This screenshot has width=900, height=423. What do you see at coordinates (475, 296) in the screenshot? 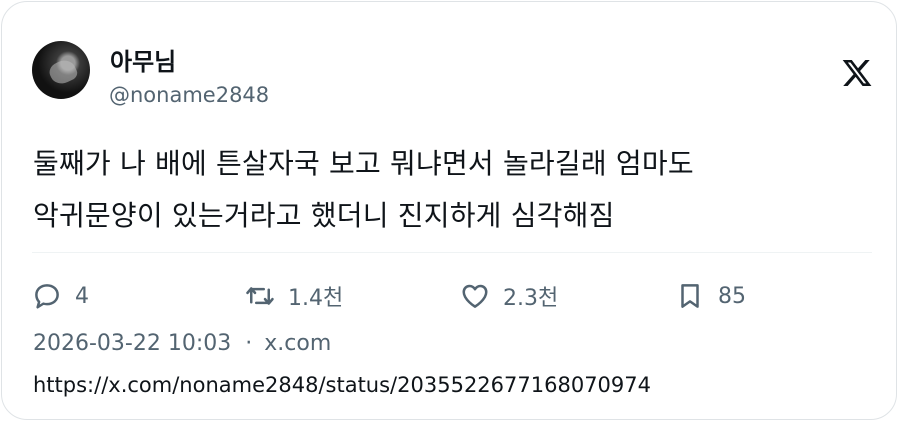
I see `heart-icon` at bounding box center [475, 296].